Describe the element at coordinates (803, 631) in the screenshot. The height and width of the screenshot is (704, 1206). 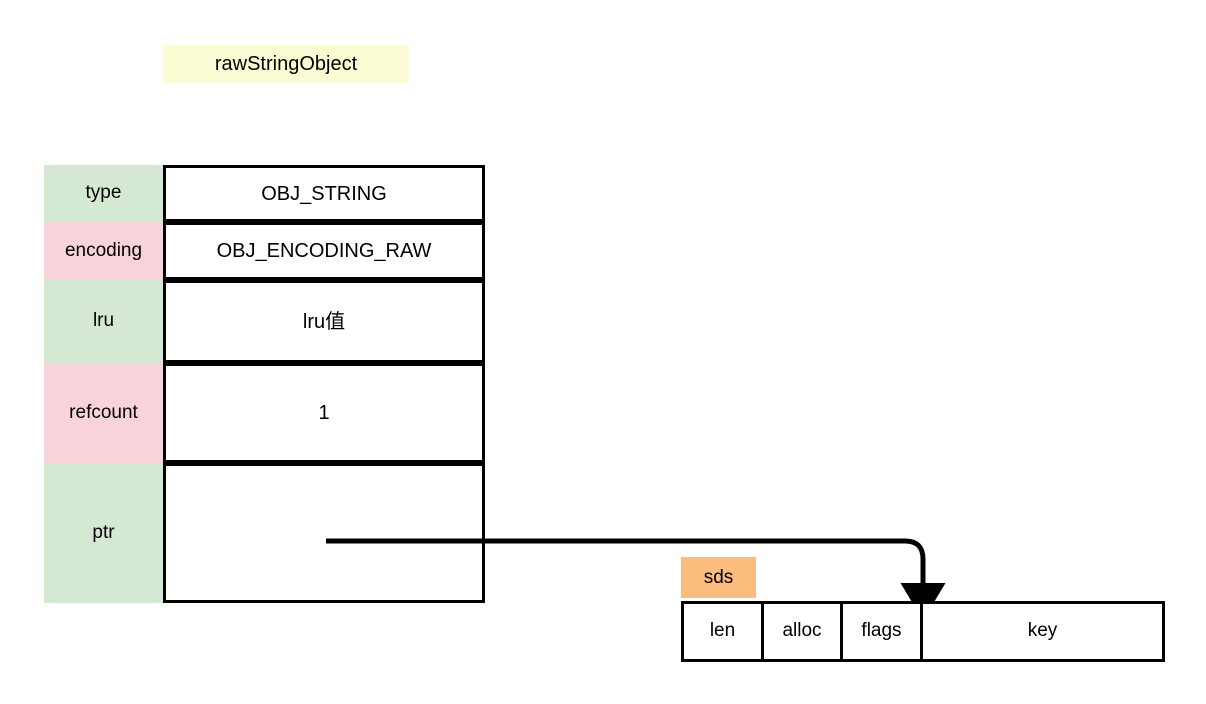
I see `sds-field-alloc: alloc` at that location.